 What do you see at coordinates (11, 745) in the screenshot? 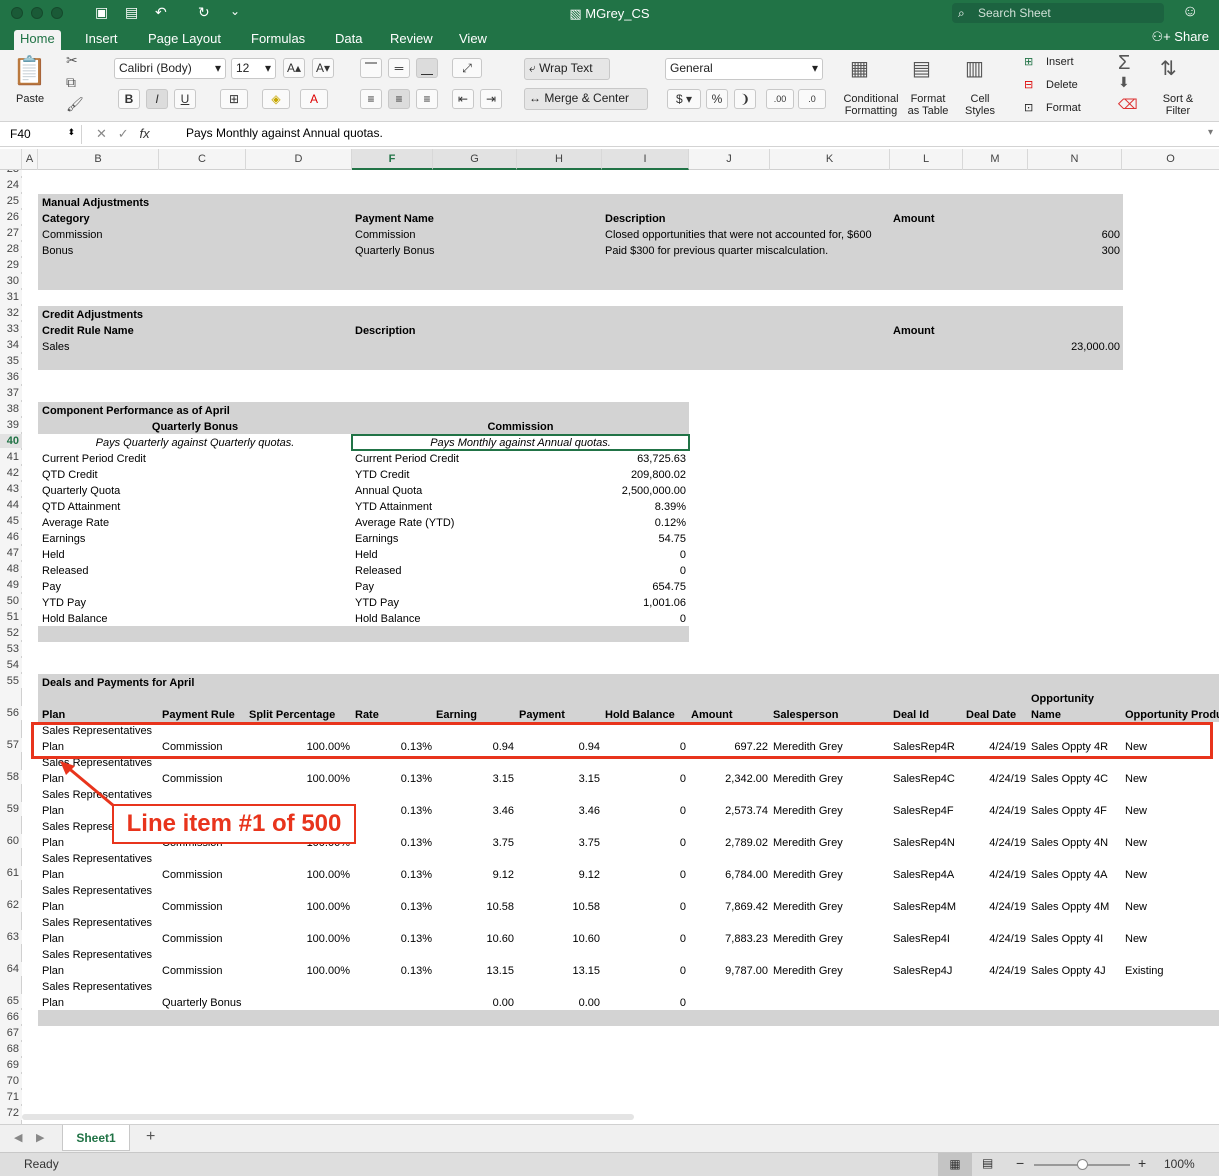
I see `row-header: 57` at bounding box center [11, 745].